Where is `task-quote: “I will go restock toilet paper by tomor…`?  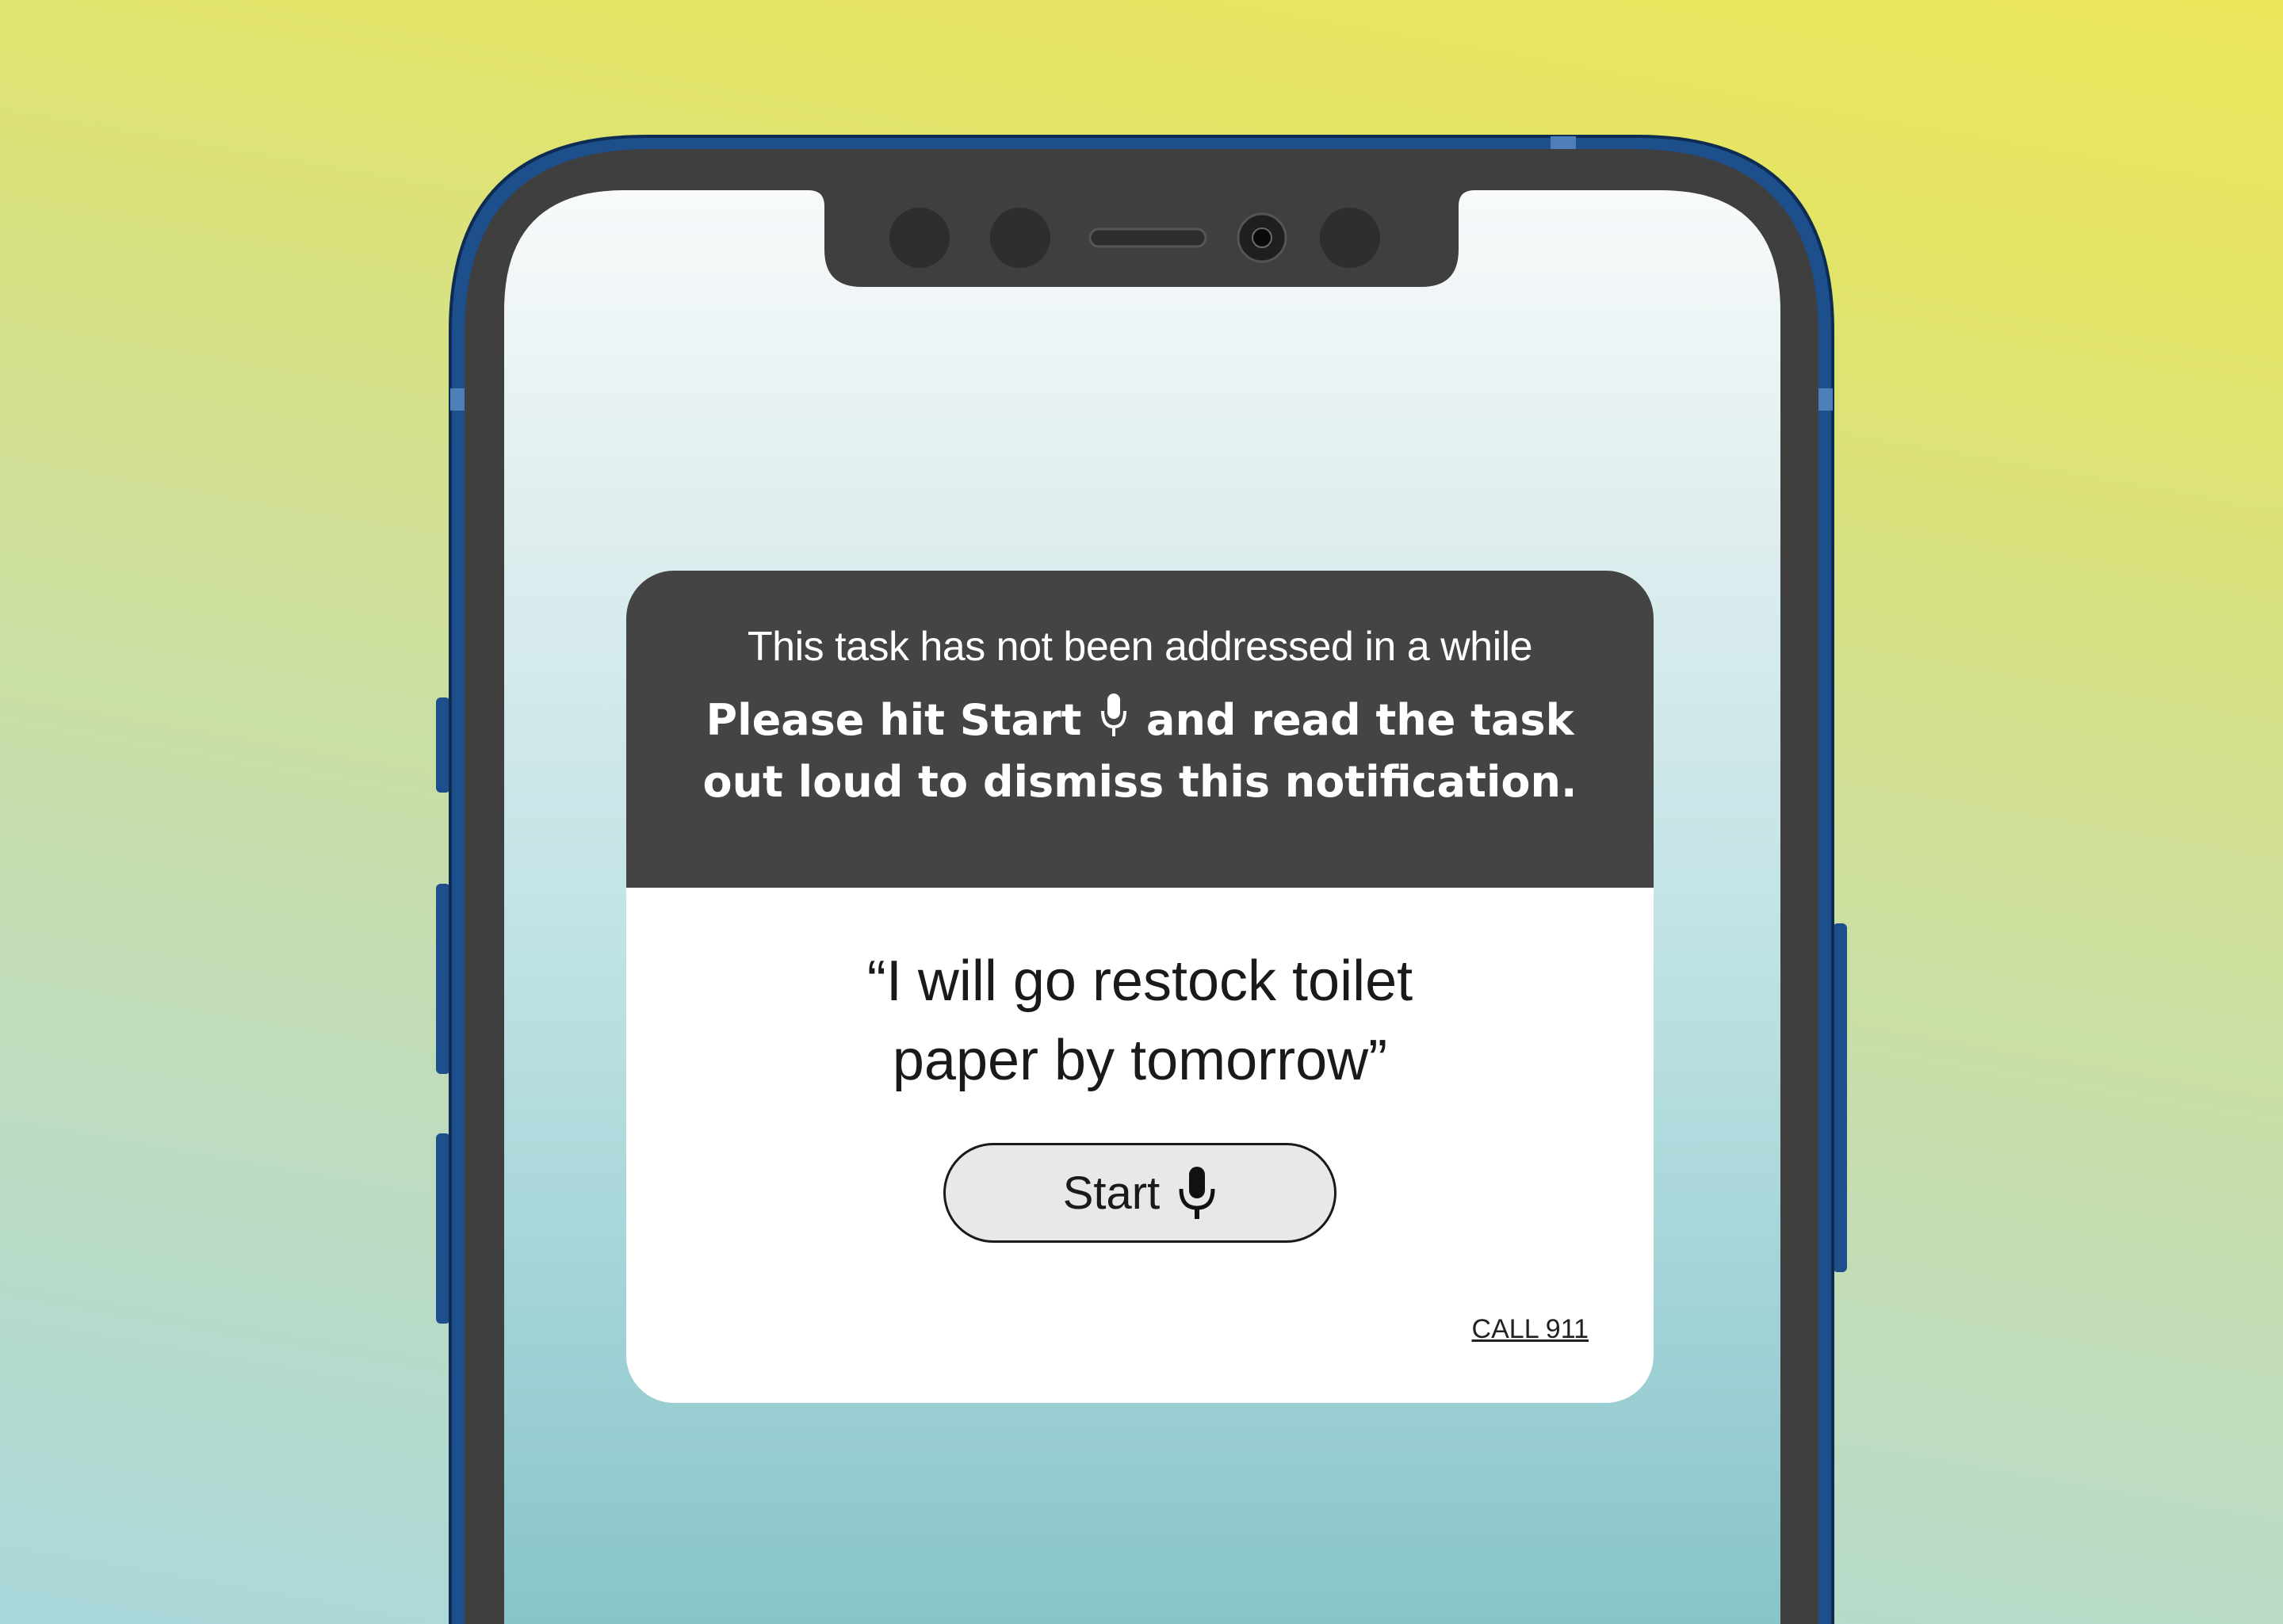
task-quote: “I will go restock toilet paper by tomor… is located at coordinates (1140, 1021).